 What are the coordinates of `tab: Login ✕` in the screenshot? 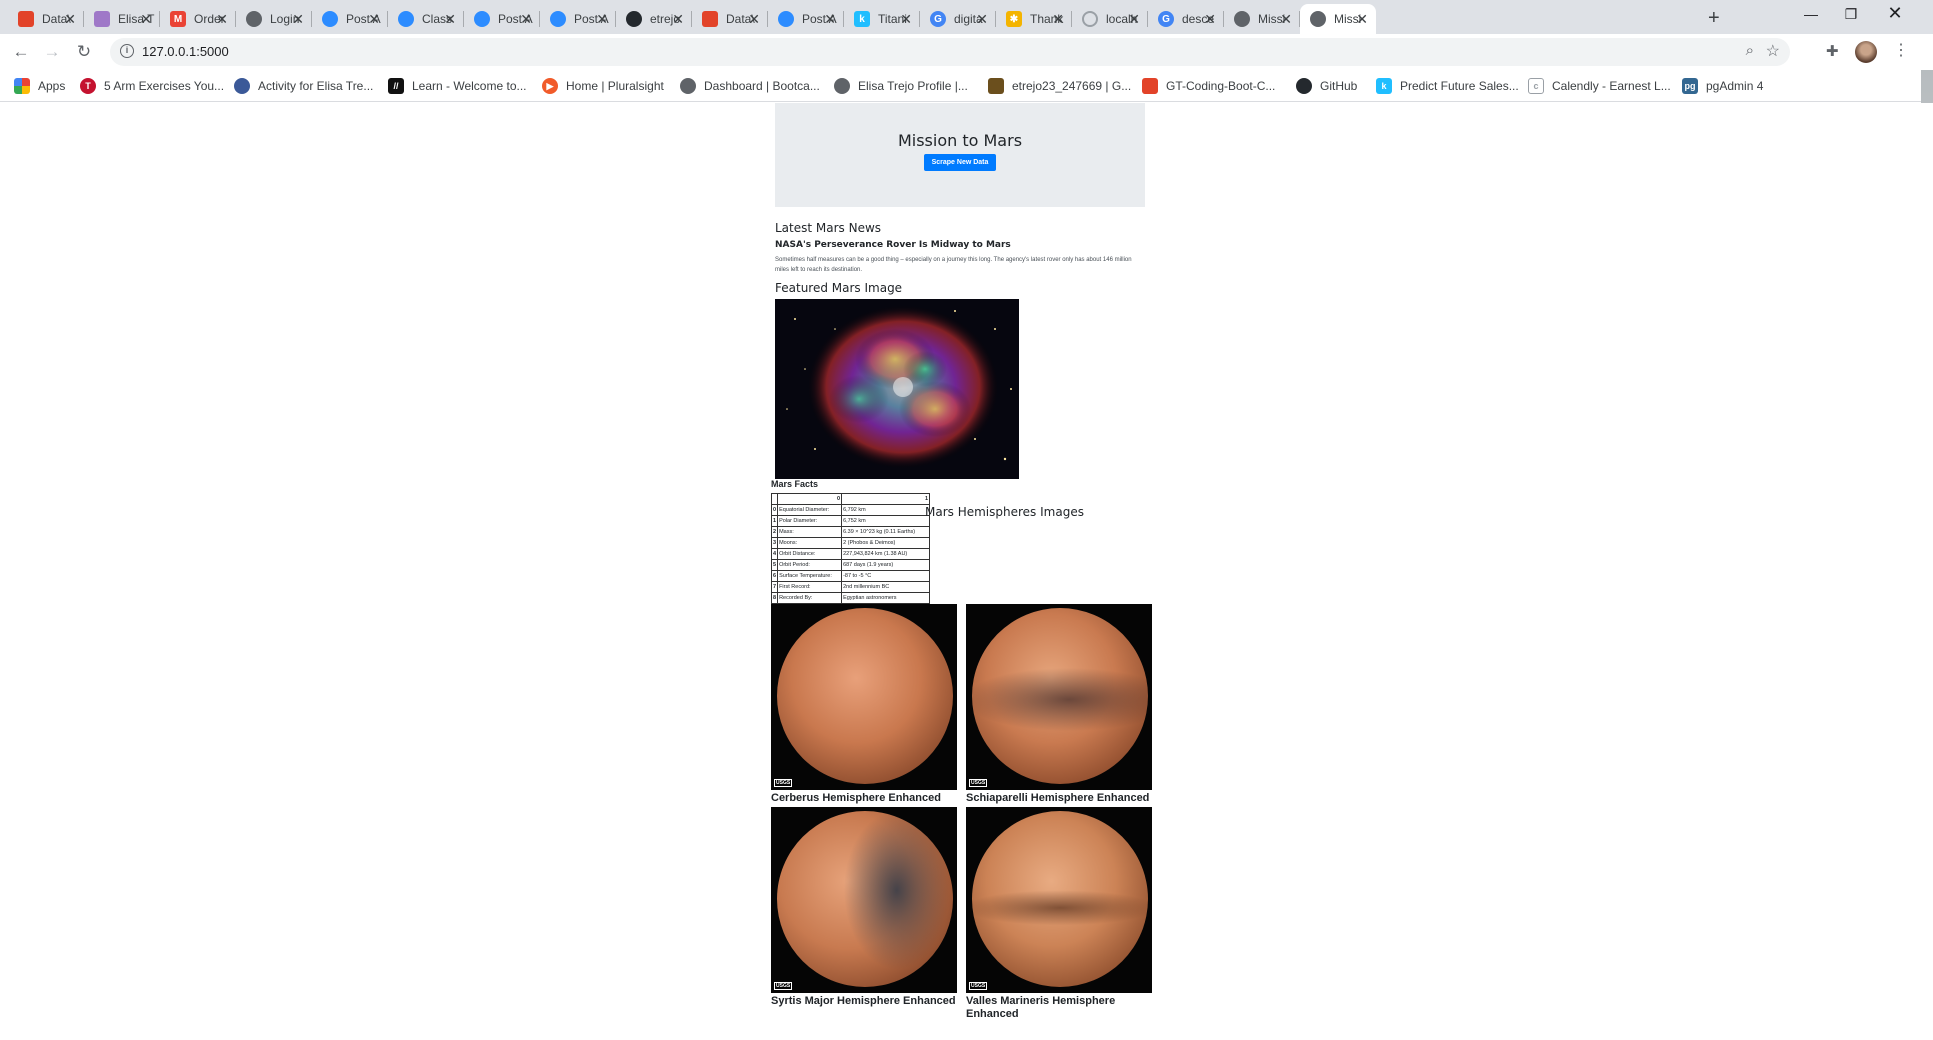 It's located at (274, 19).